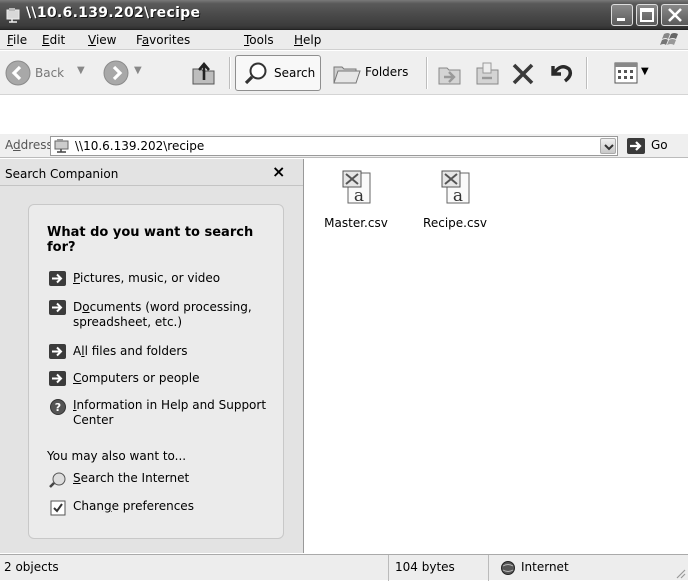 The width and height of the screenshot is (688, 581). I want to click on search-question: What do you want to search for?, so click(150, 240).